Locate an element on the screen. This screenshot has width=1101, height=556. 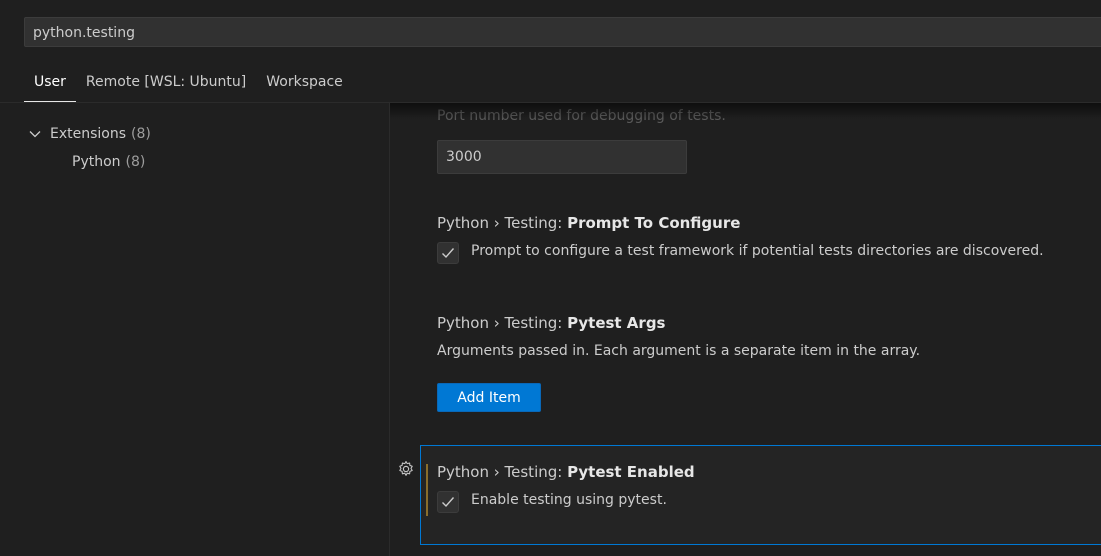
settings-search-box is located at coordinates (562, 32).